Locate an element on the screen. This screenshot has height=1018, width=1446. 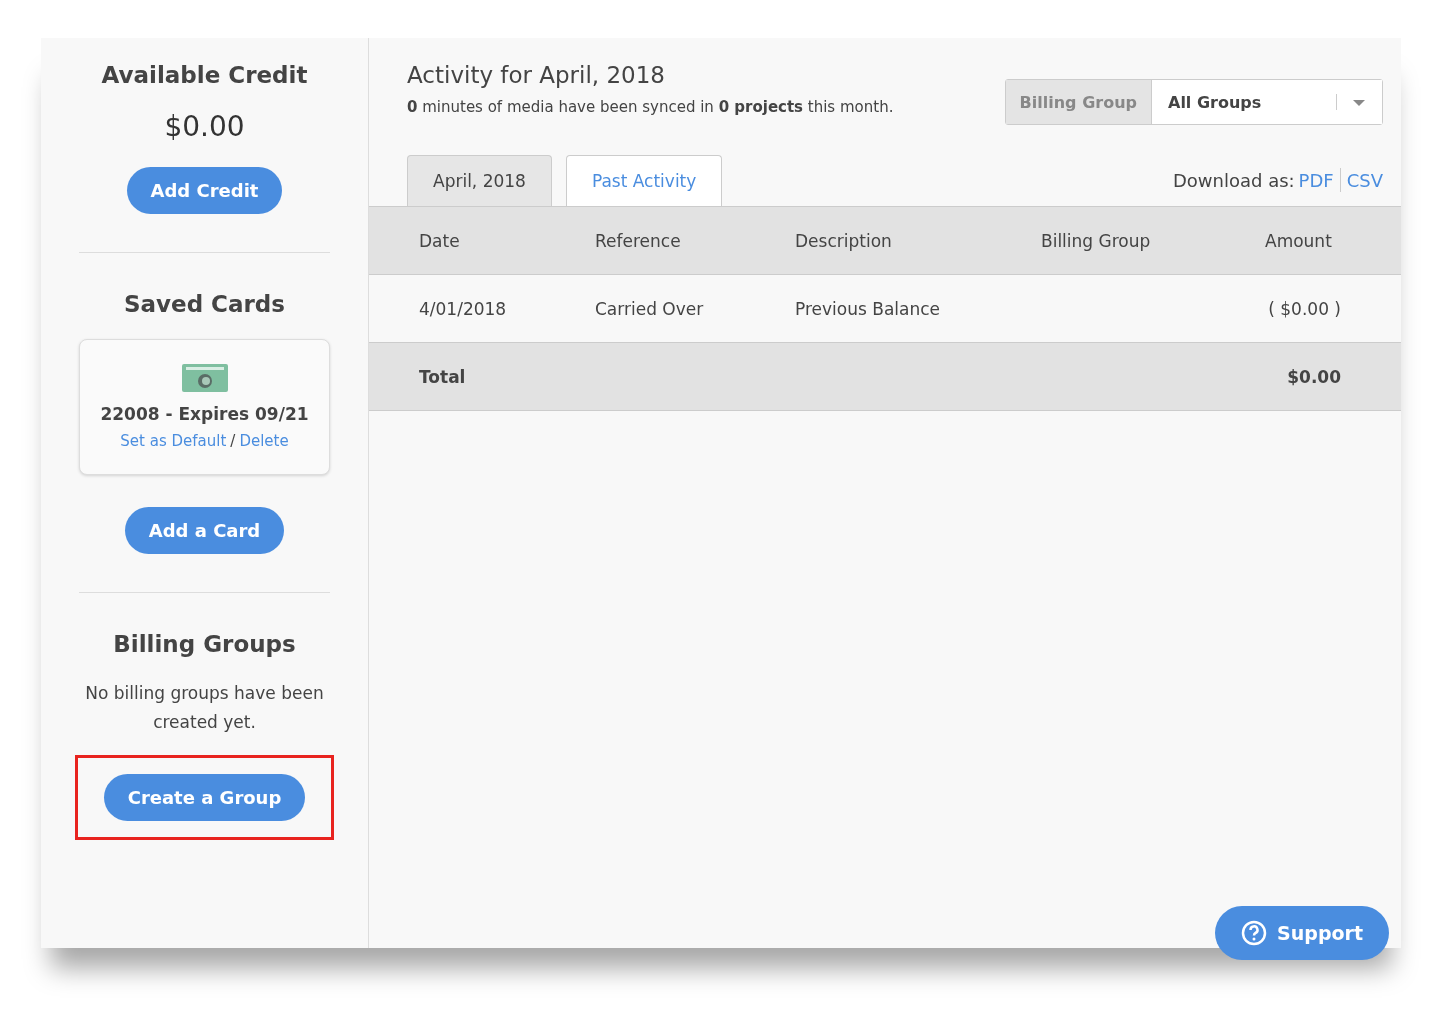
download-link: CSV is located at coordinates (1364, 180).